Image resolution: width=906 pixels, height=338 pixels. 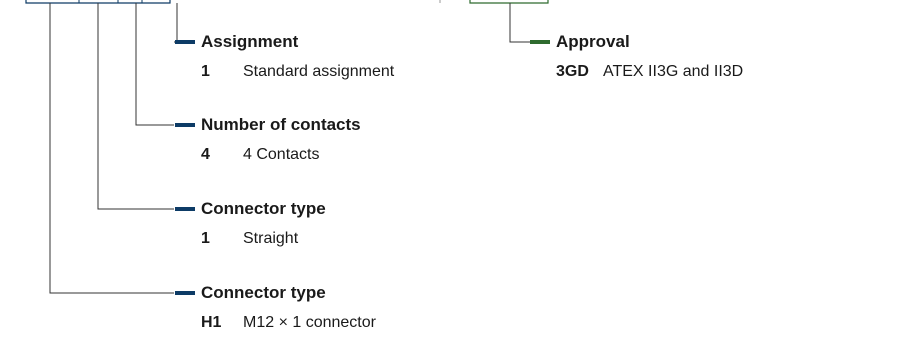 What do you see at coordinates (593, 41) in the screenshot?
I see `field-heading: Approval` at bounding box center [593, 41].